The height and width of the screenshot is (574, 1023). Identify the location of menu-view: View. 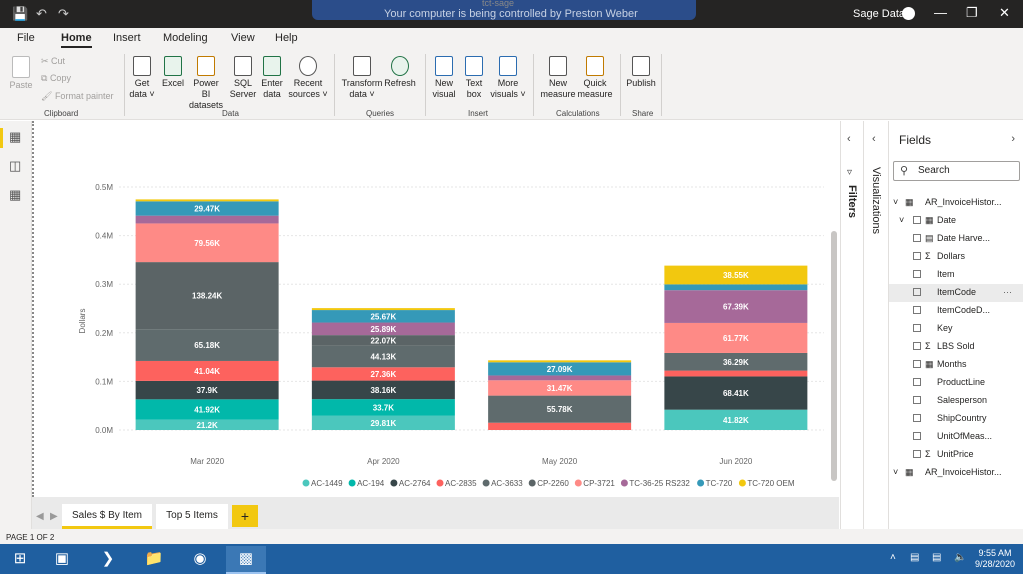
(243, 38).